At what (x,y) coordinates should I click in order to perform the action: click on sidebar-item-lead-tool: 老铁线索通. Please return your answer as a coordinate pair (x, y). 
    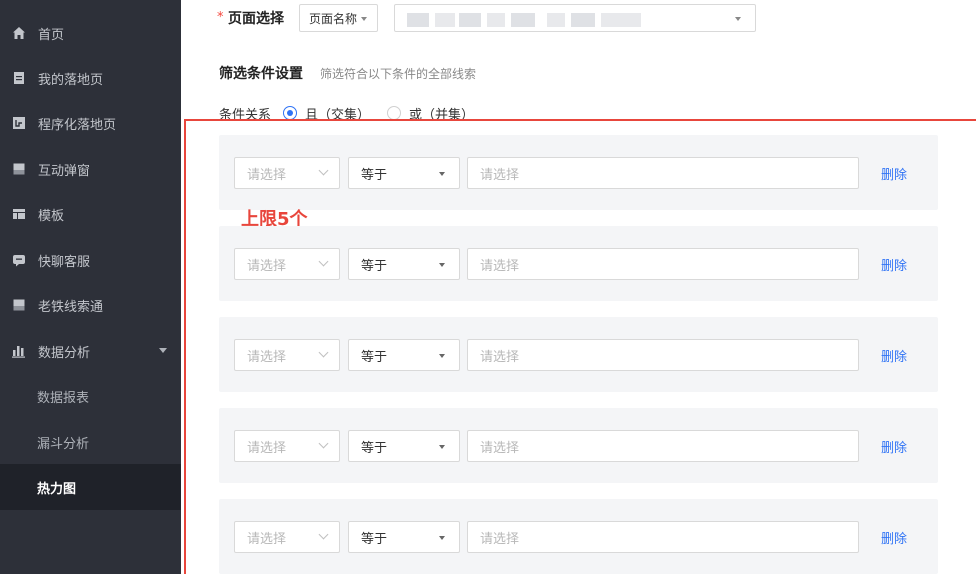
    Looking at the image, I should click on (90, 305).